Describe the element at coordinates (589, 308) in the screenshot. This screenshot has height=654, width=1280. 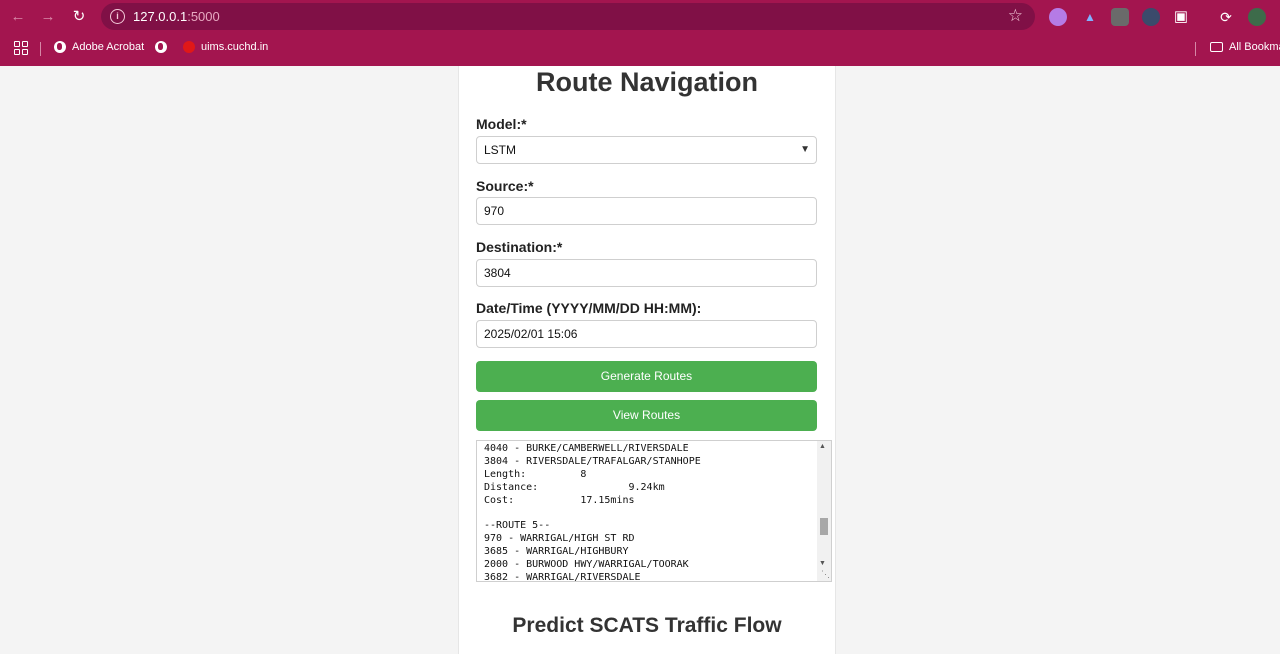
I see `datetime-label: Date/Time (YYYY/MM/DD HH:MM):` at that location.